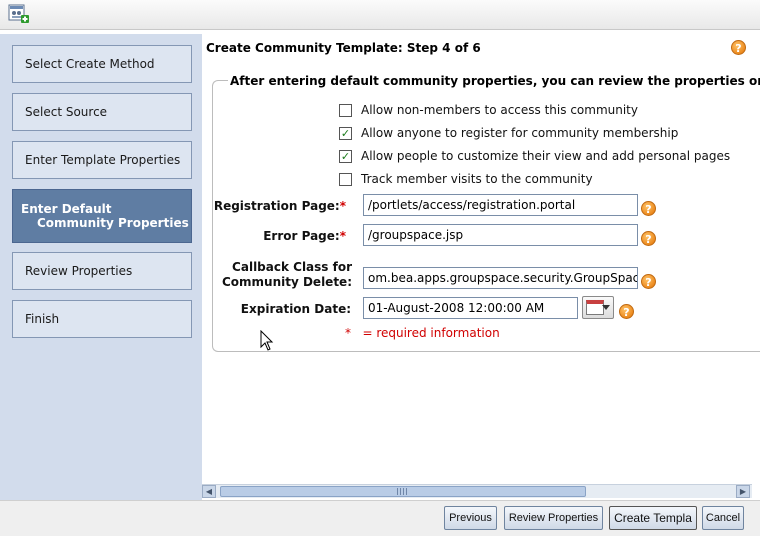  Describe the element at coordinates (345, 156) in the screenshot. I see `allow-customize-checkbox: ✓` at that location.